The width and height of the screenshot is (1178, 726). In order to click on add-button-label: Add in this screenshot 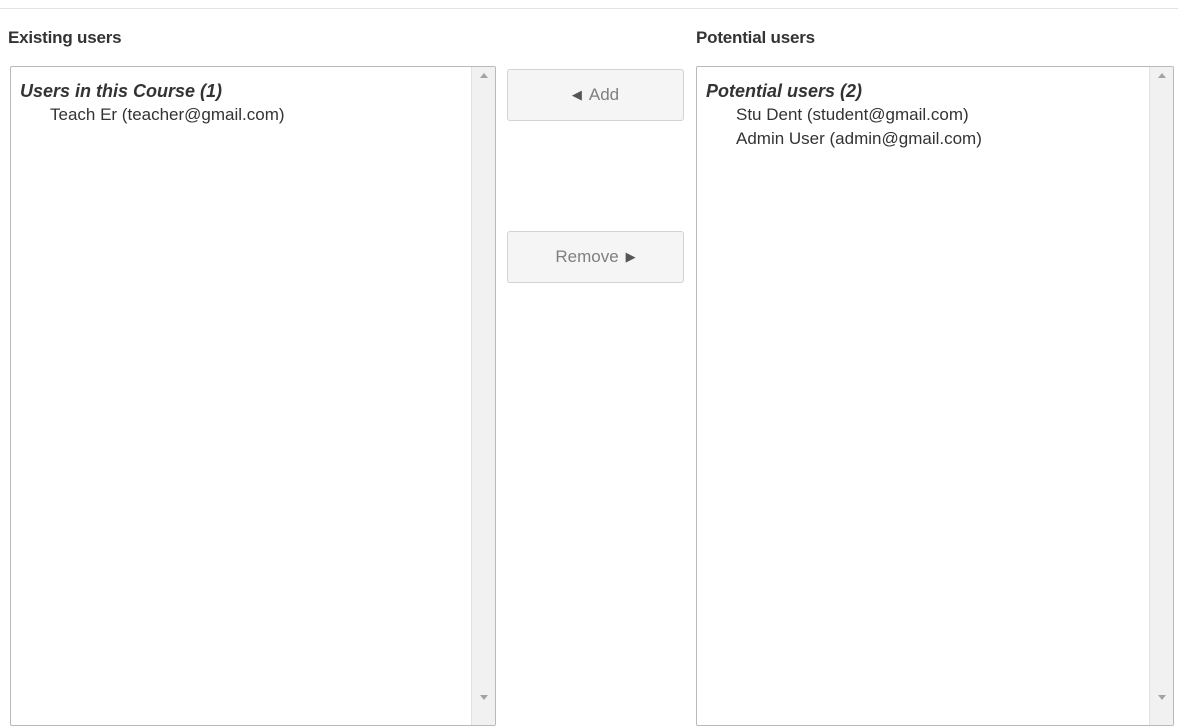, I will do `click(604, 94)`.